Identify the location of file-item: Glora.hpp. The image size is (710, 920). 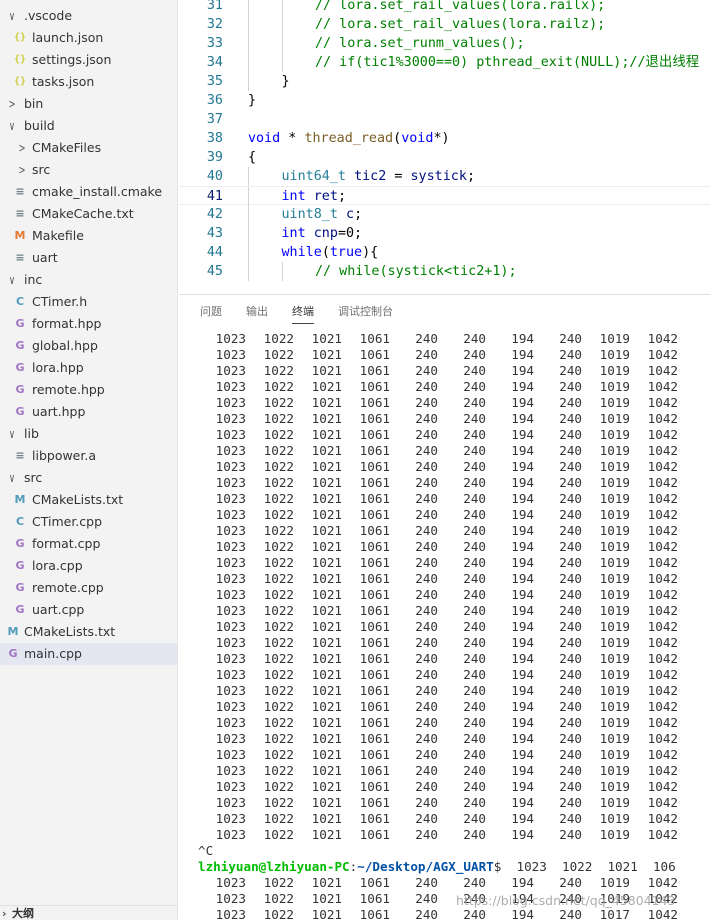
(88, 368).